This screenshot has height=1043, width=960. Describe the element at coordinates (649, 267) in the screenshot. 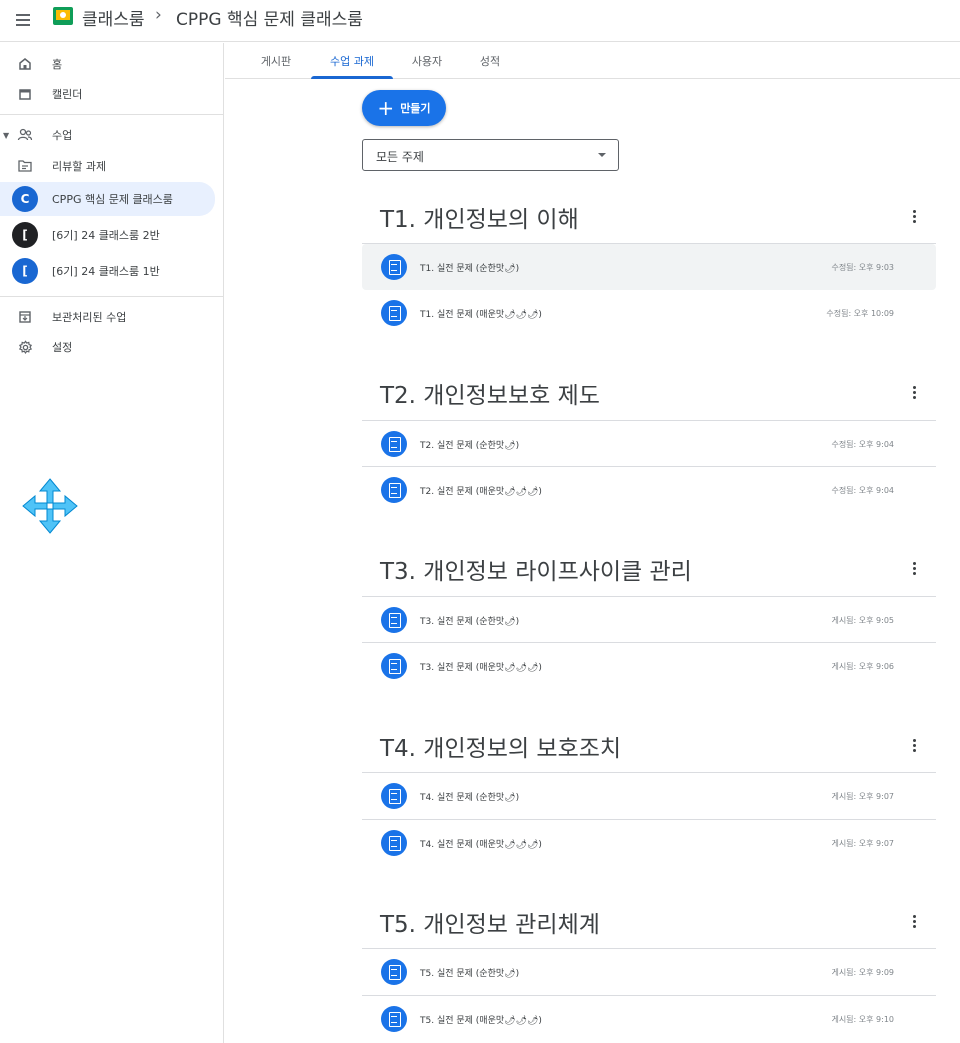

I see `assignment-row: T1. 실전 문제 (순한맛🌶) 수정됨: 오후 9:03` at that location.